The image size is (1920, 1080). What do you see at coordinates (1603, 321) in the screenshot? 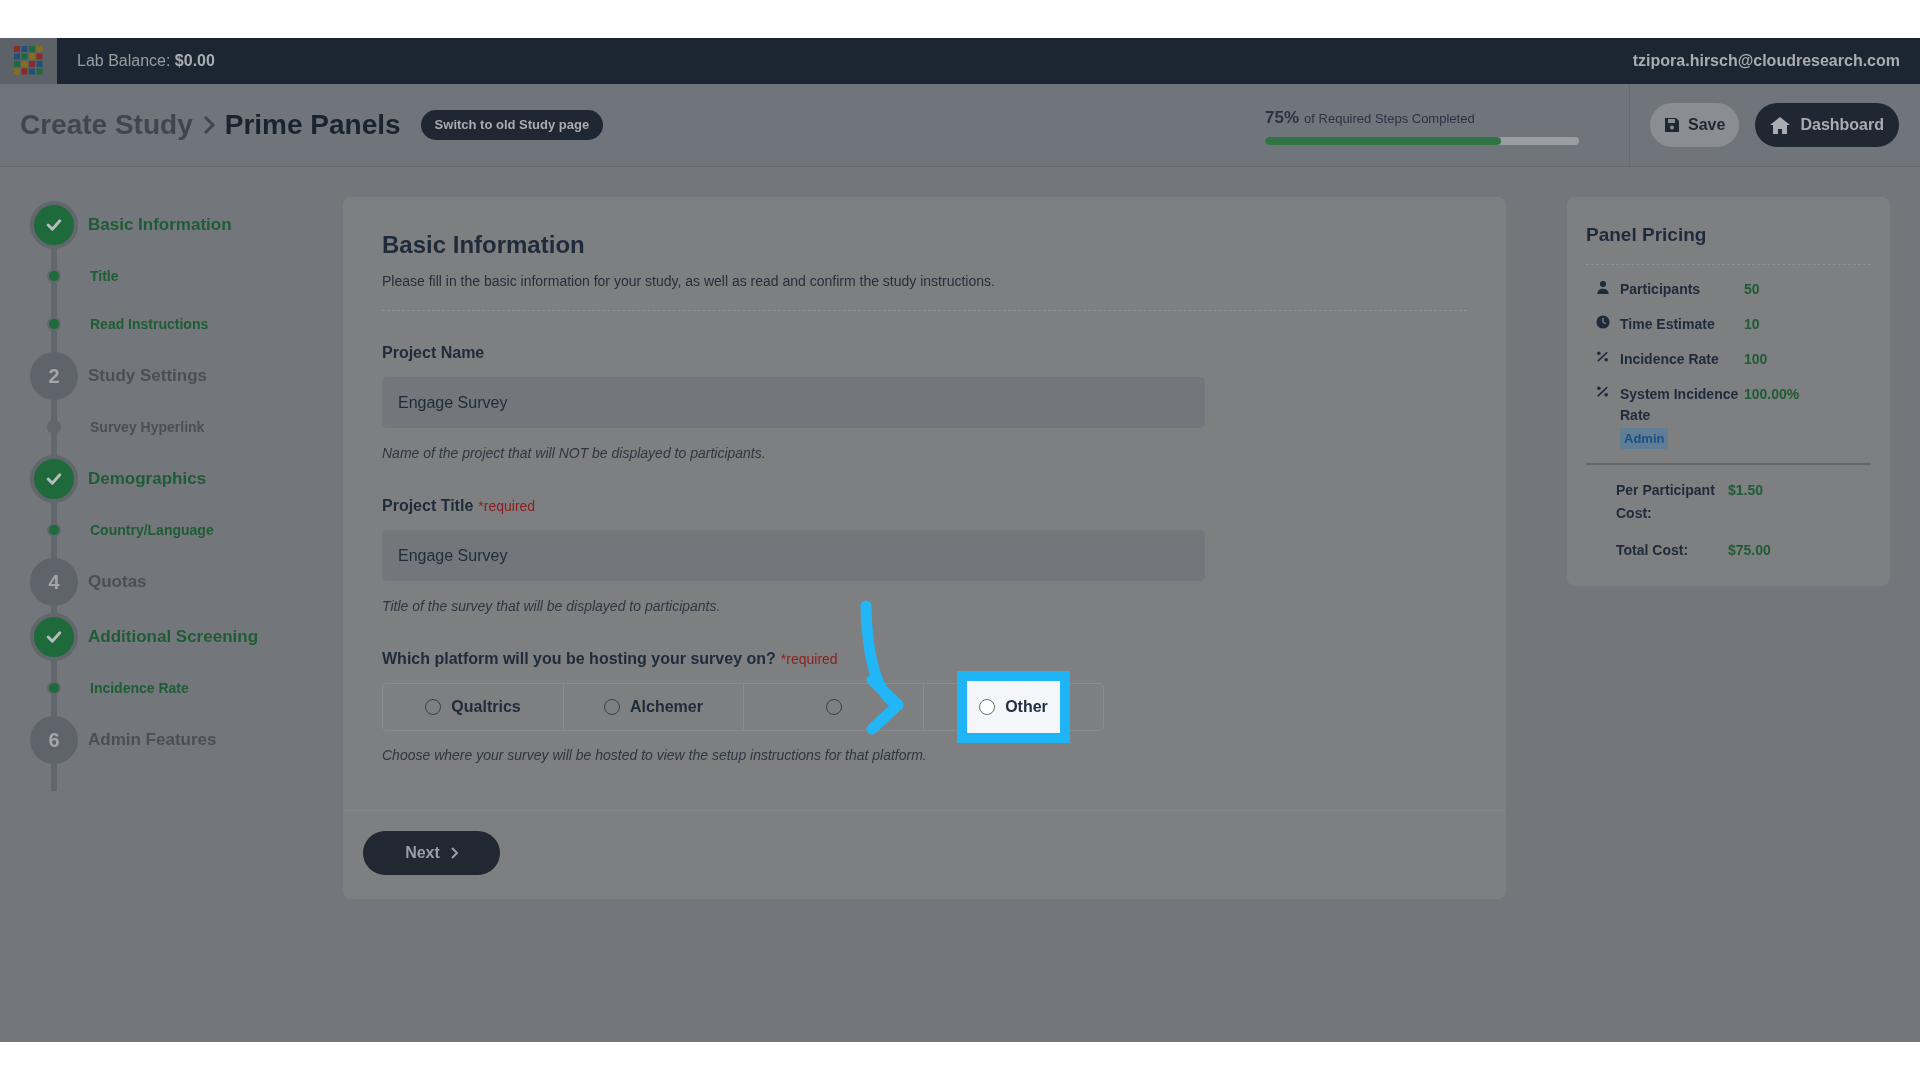
I see `clock-icon` at bounding box center [1603, 321].